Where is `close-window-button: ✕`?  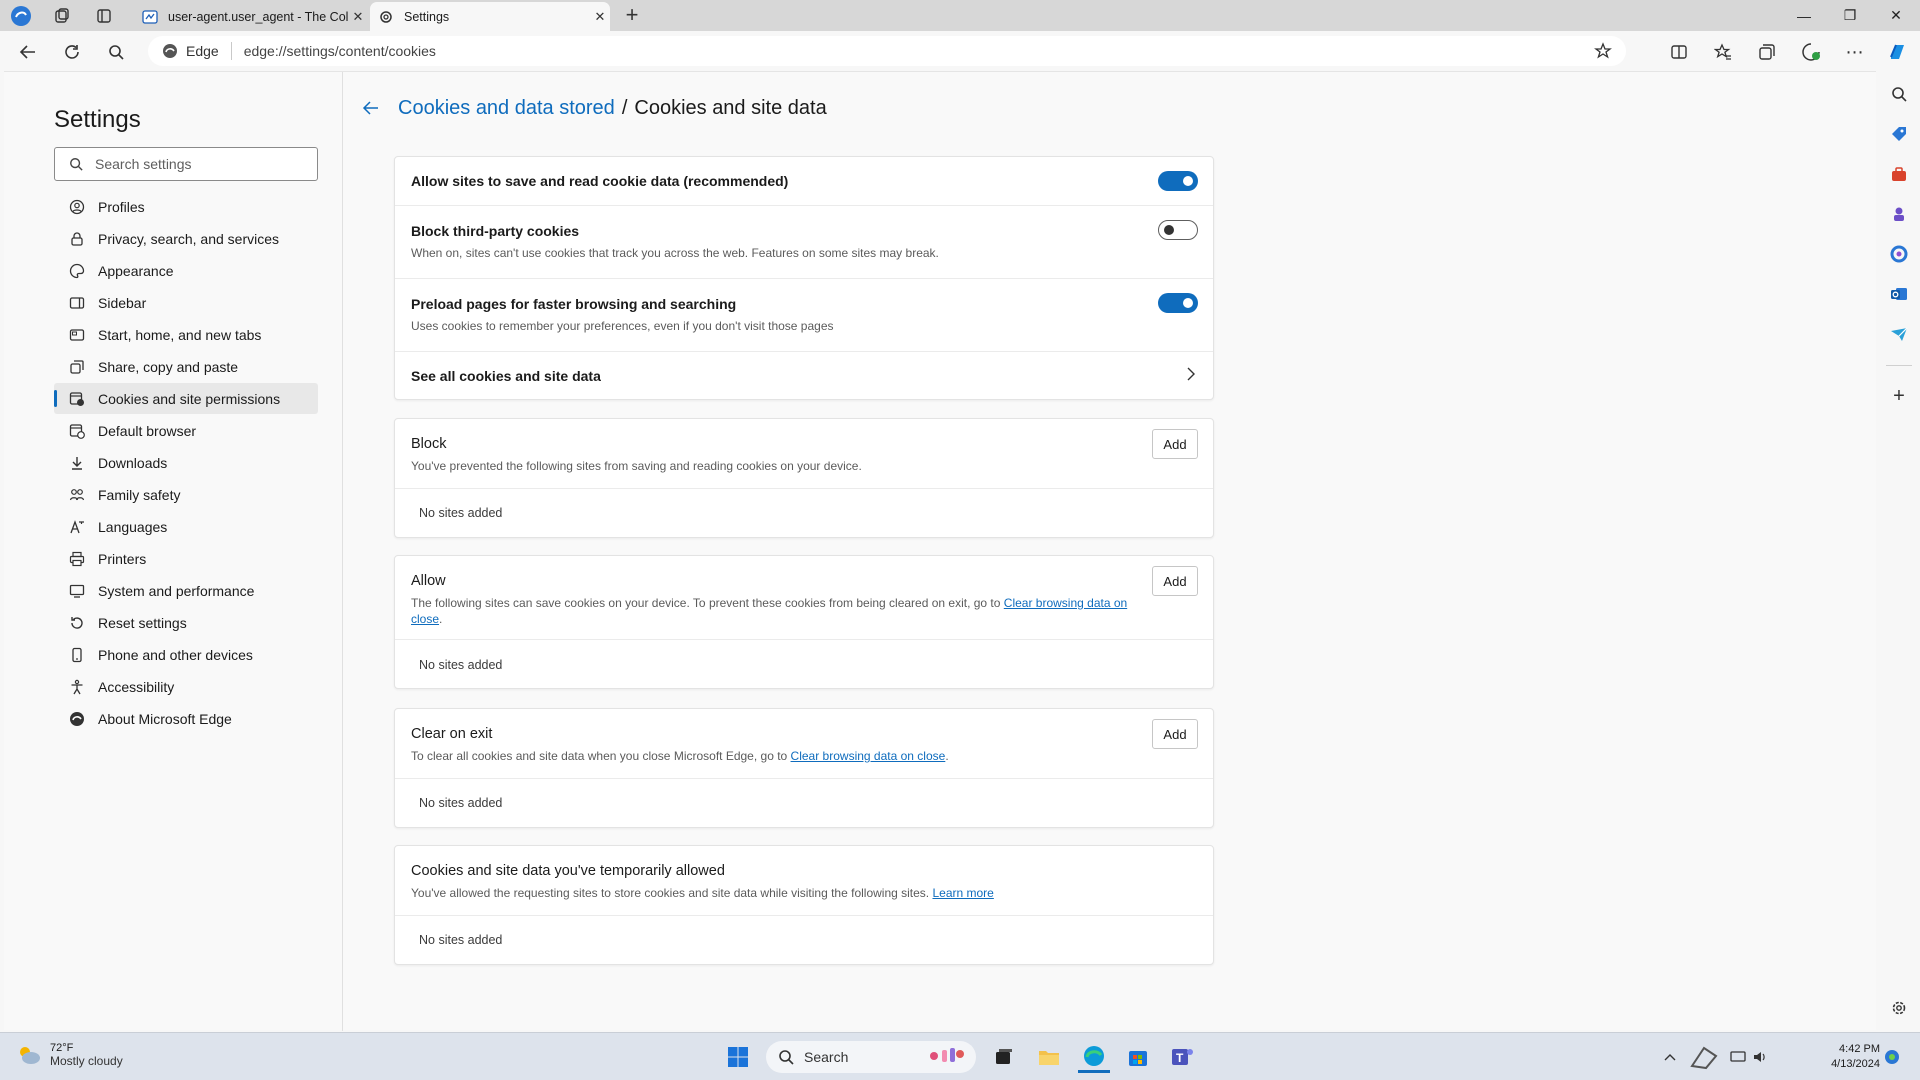 close-window-button: ✕ is located at coordinates (1896, 15).